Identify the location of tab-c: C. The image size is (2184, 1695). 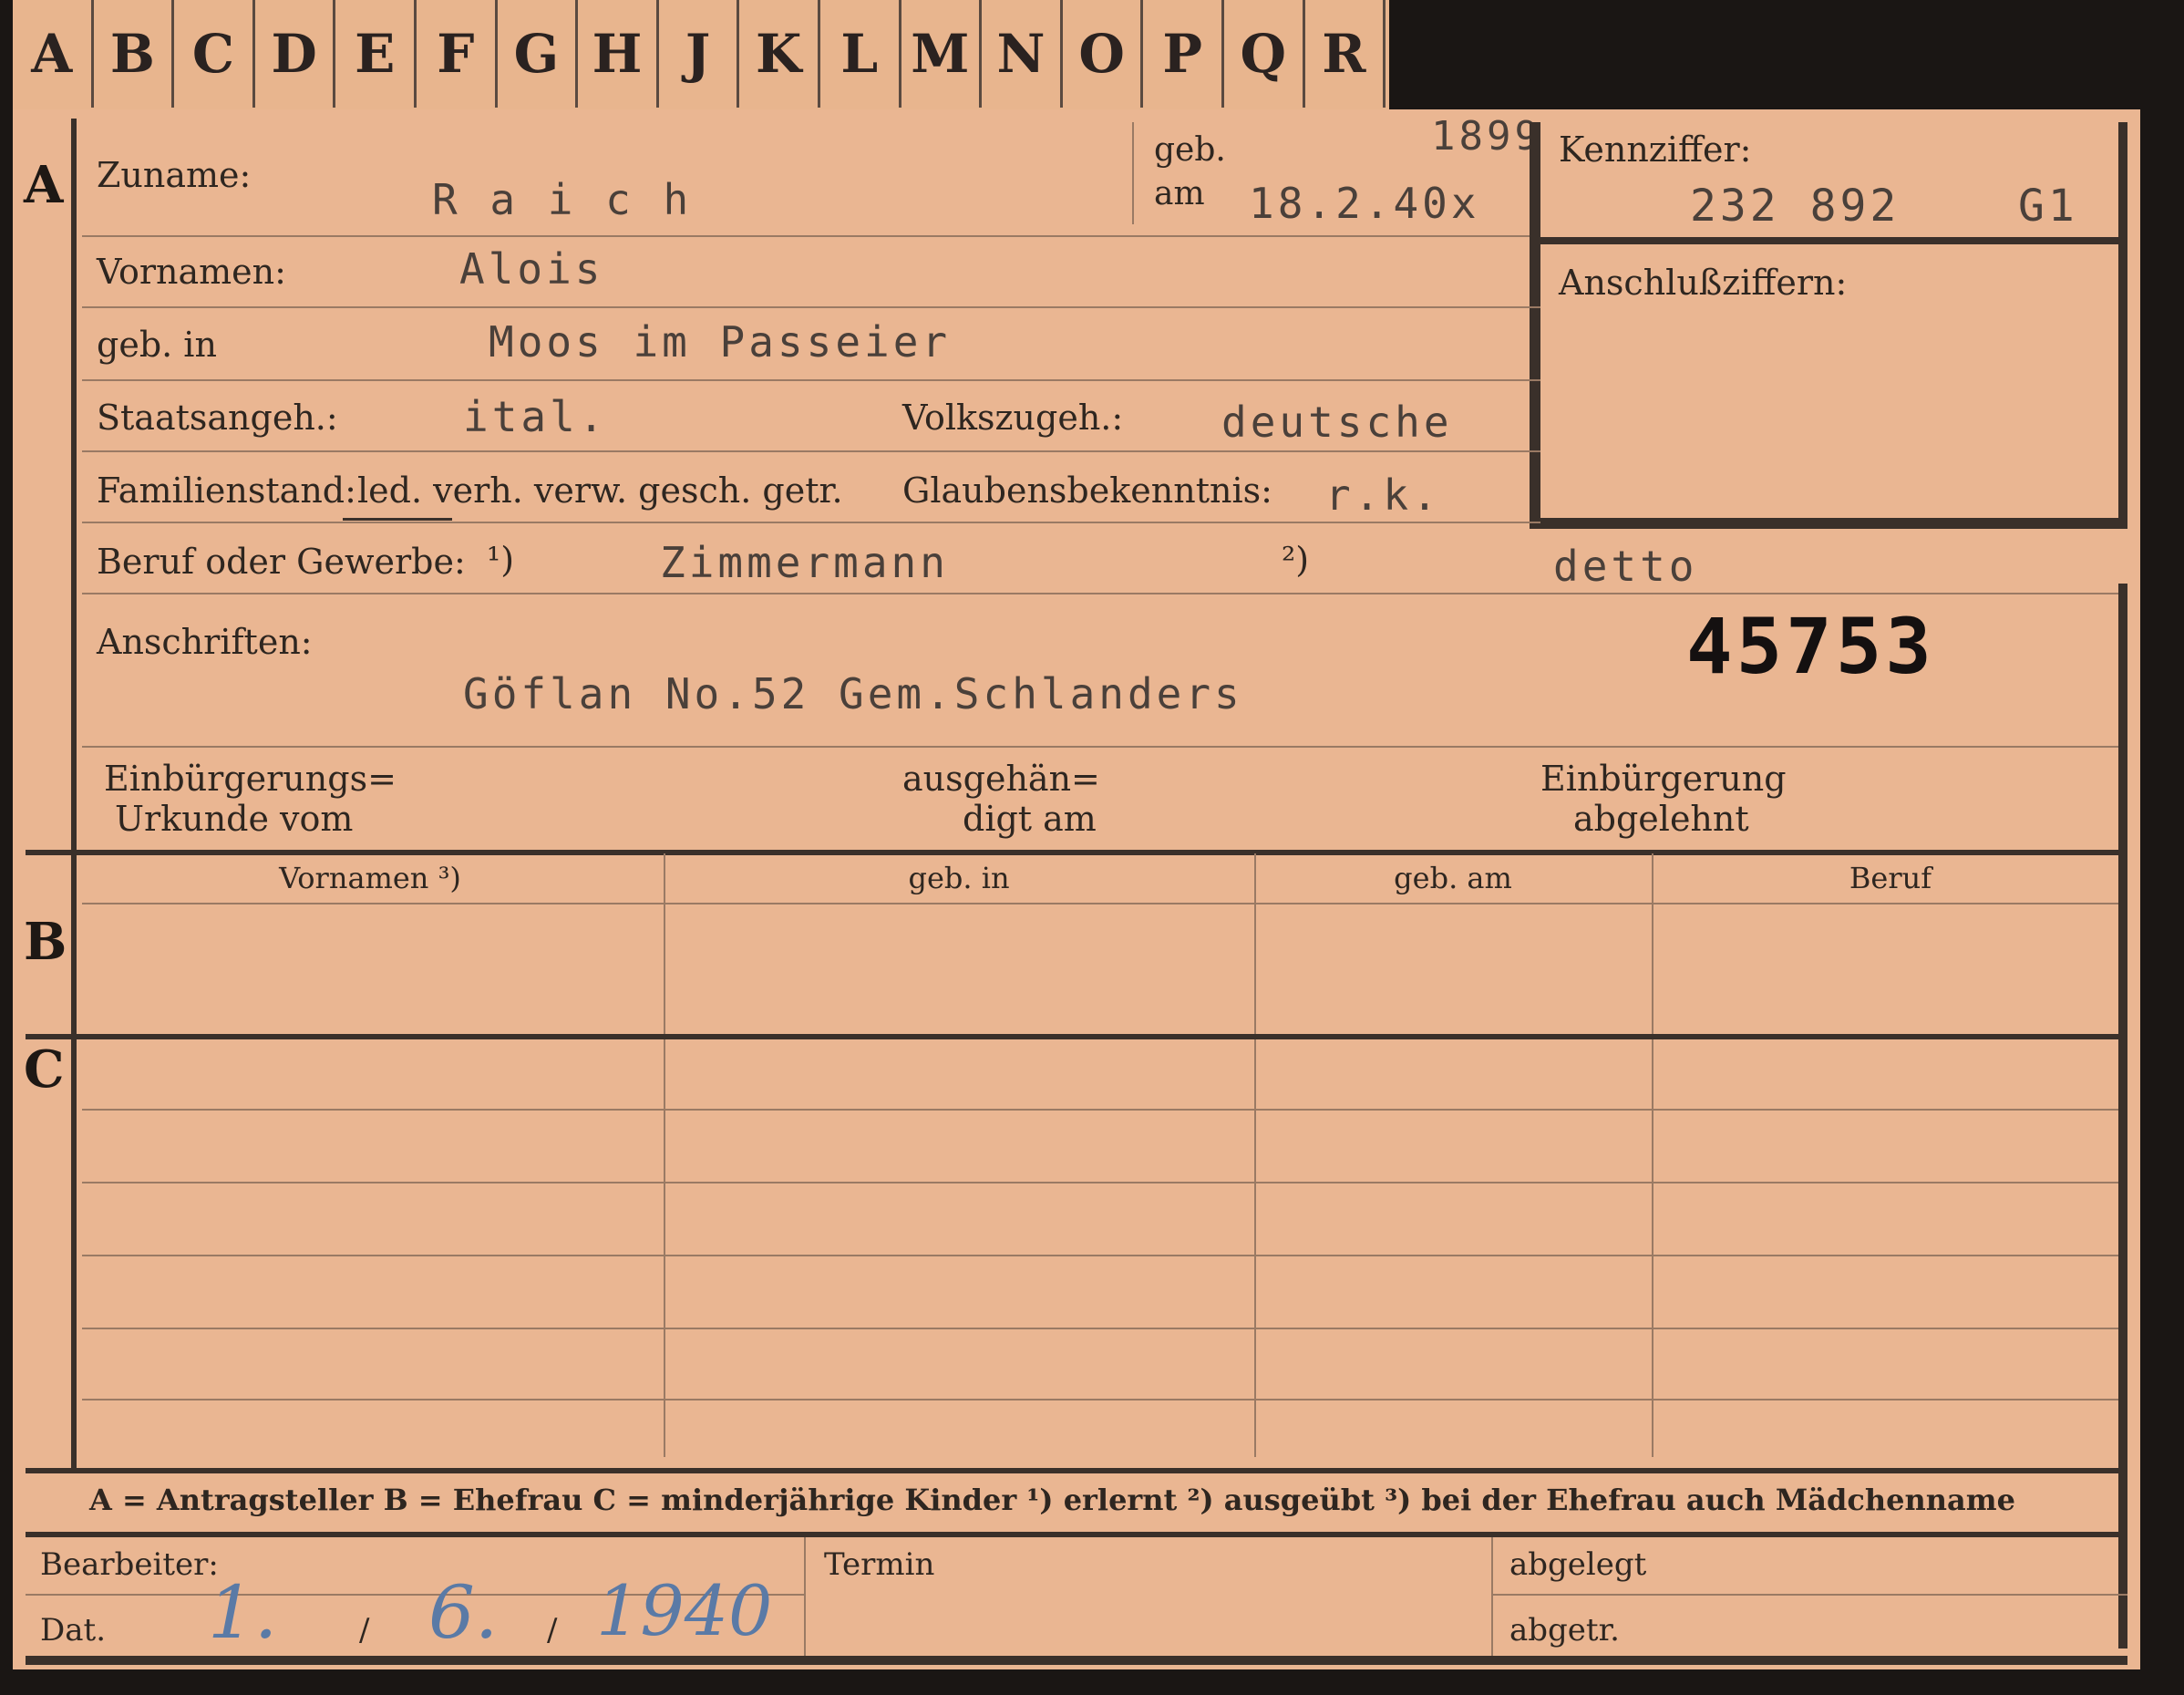
(215, 54).